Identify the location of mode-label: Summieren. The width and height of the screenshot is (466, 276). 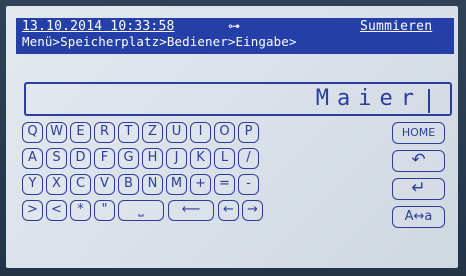
(396, 26).